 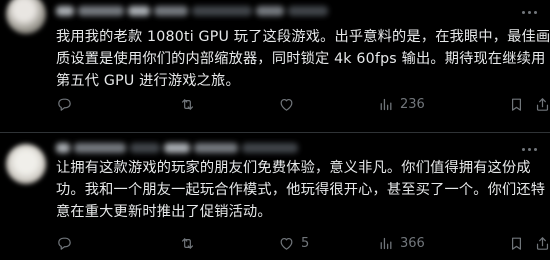 I want to click on views-button: 236, so click(x=401, y=104).